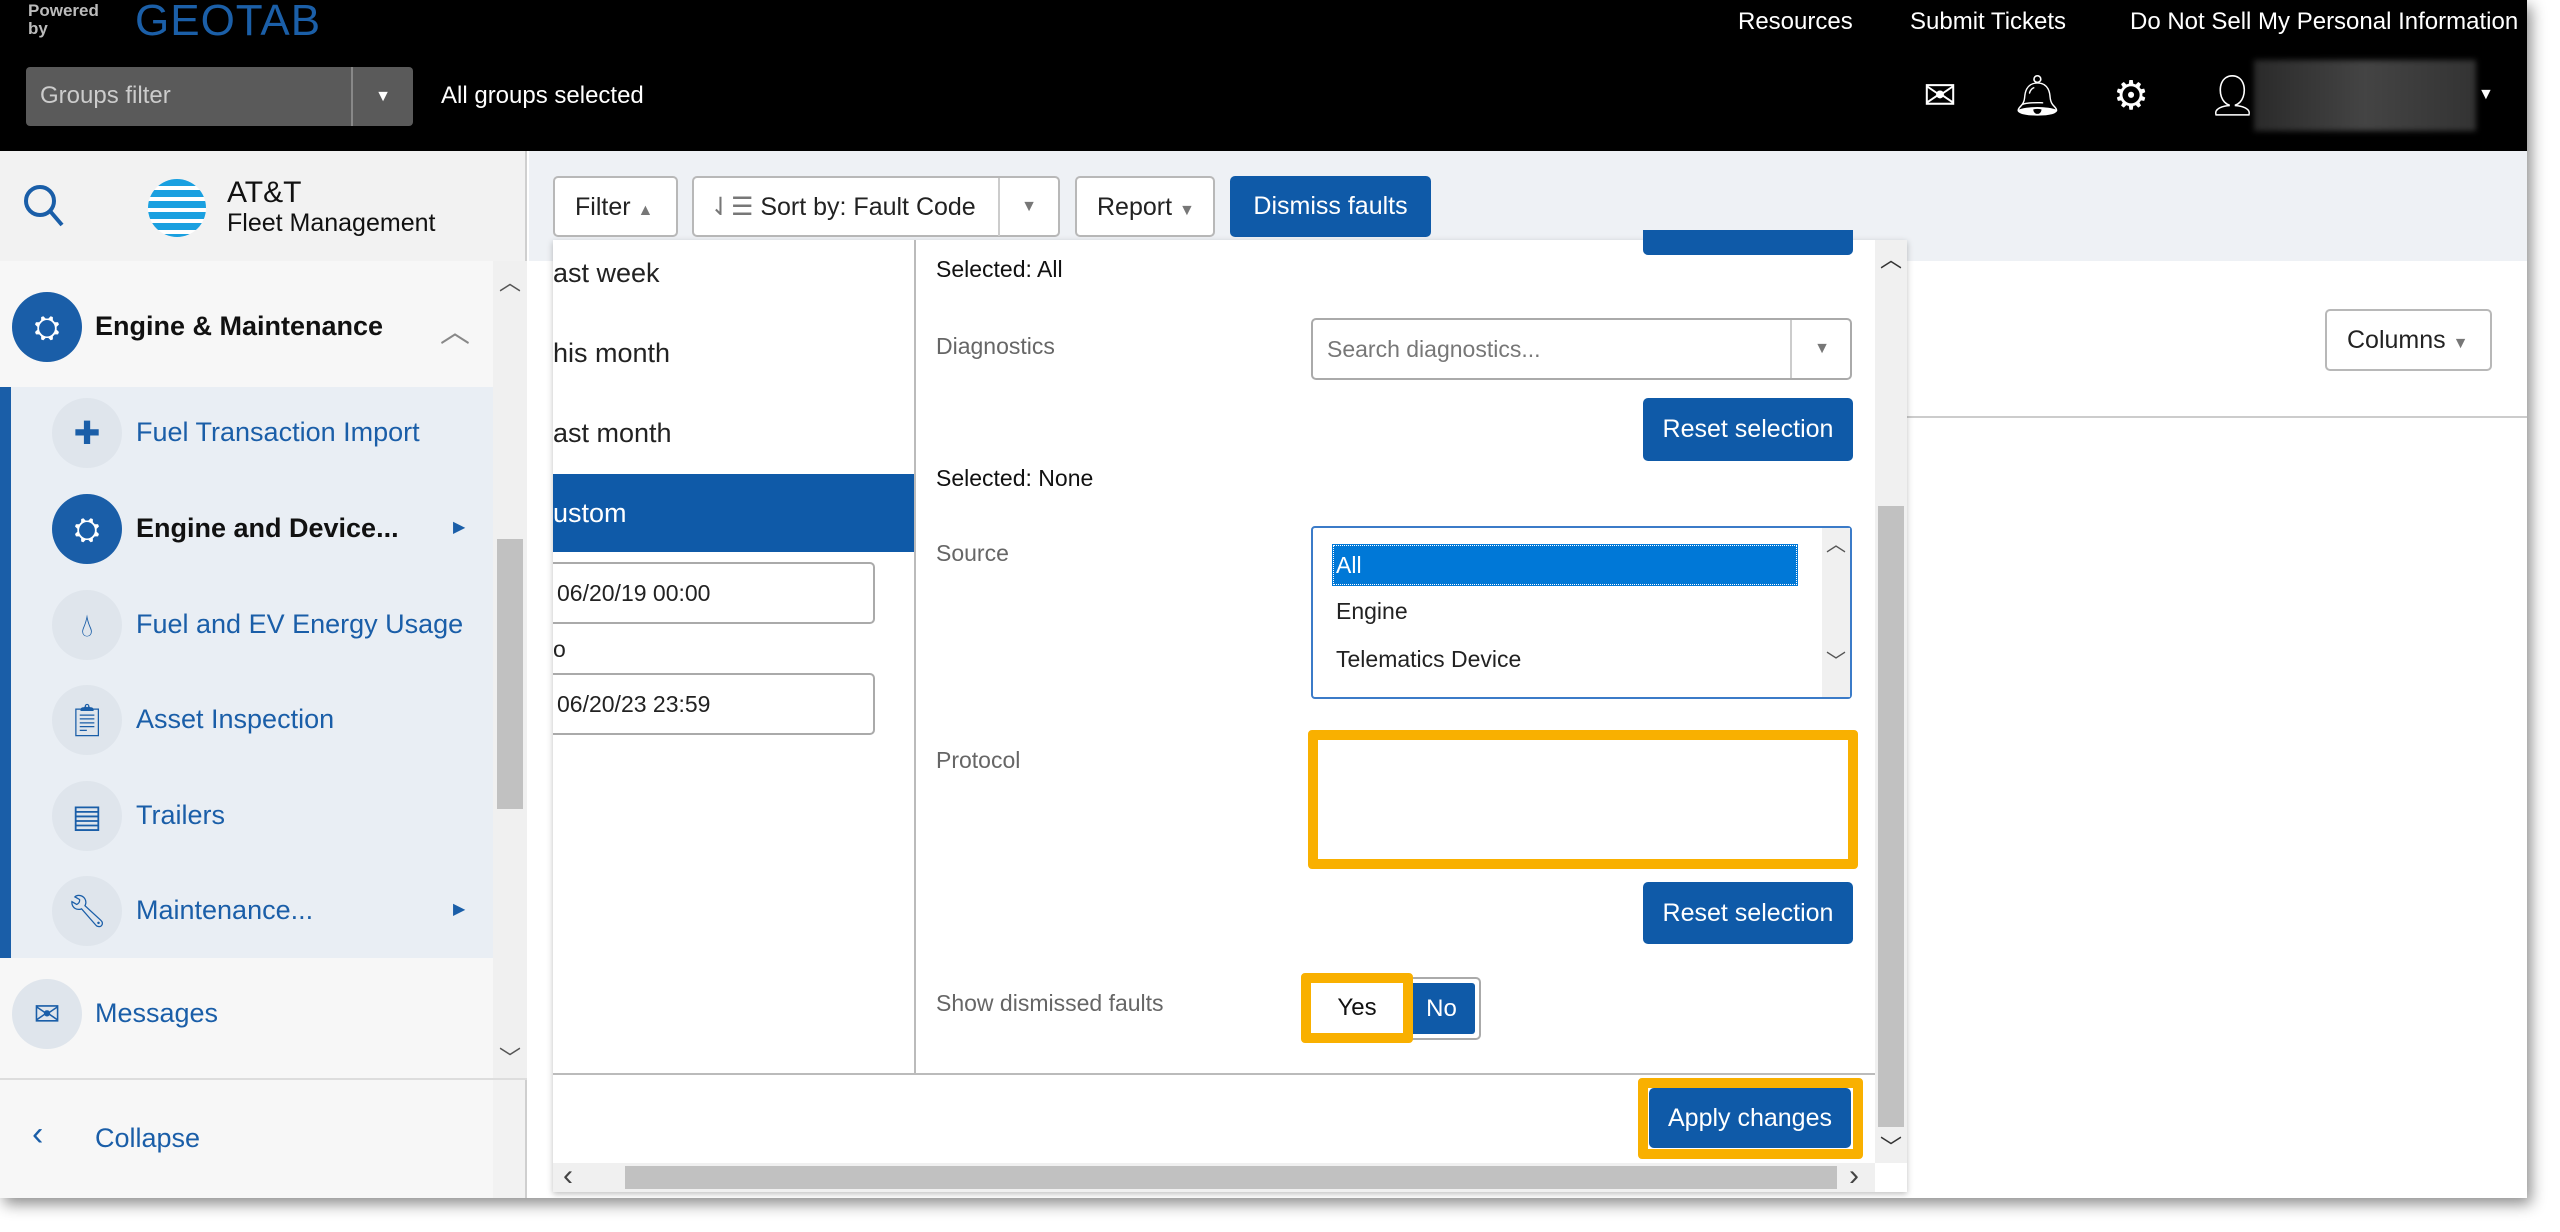 The width and height of the screenshot is (2560, 1232). I want to click on filter-label: Filter, so click(603, 207).